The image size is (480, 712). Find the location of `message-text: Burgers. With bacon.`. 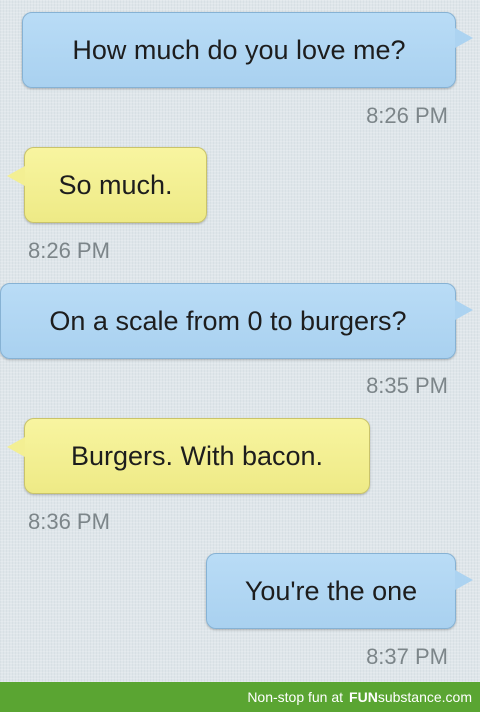

message-text: Burgers. With bacon. is located at coordinates (197, 455).